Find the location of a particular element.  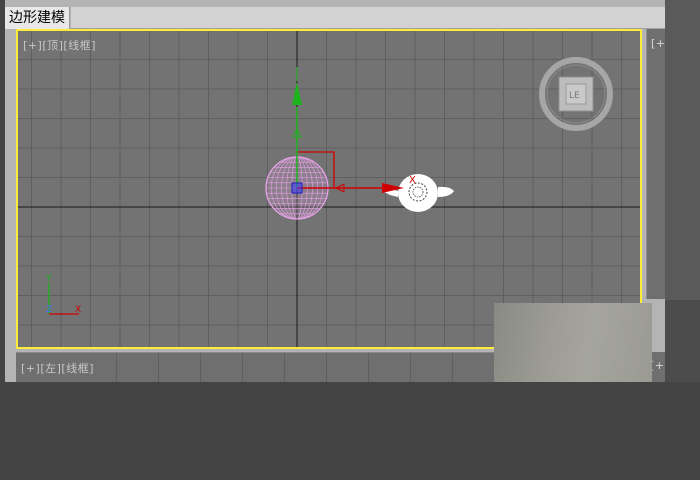

viewcube-face-label: LE is located at coordinates (574, 96).